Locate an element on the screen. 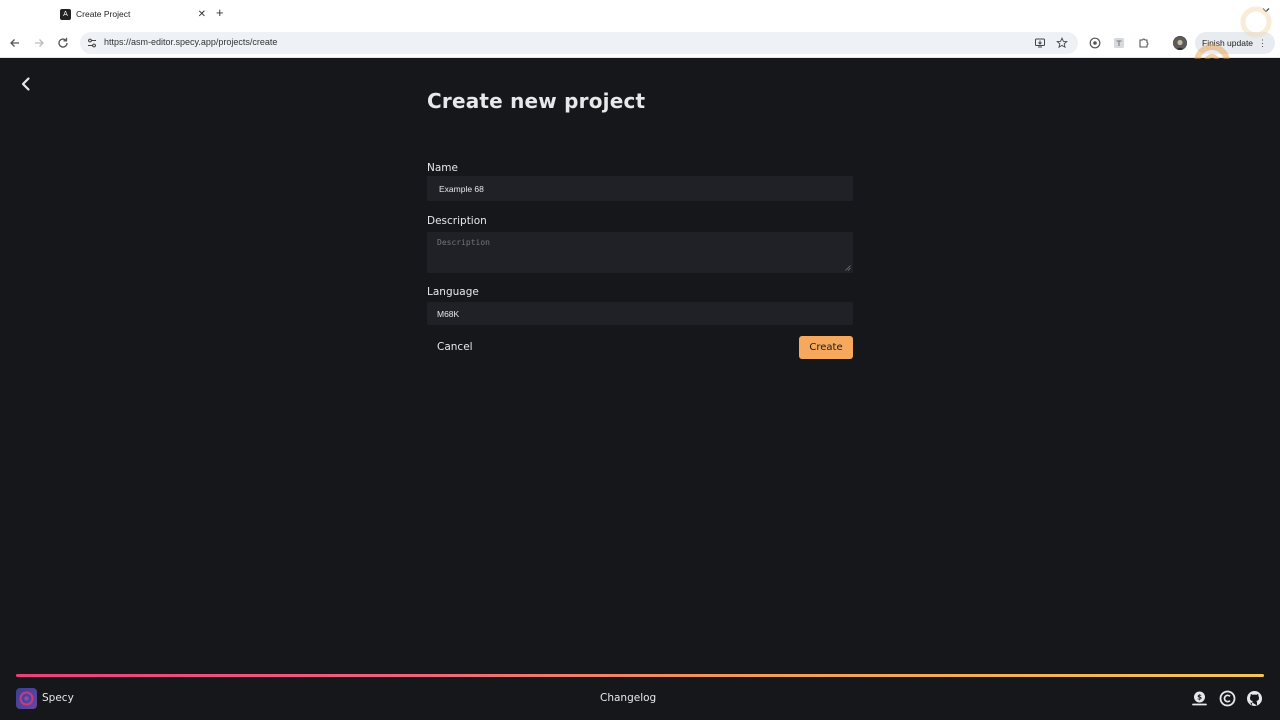 The height and width of the screenshot is (720, 1280). description-textarea: Description is located at coordinates (640, 252).